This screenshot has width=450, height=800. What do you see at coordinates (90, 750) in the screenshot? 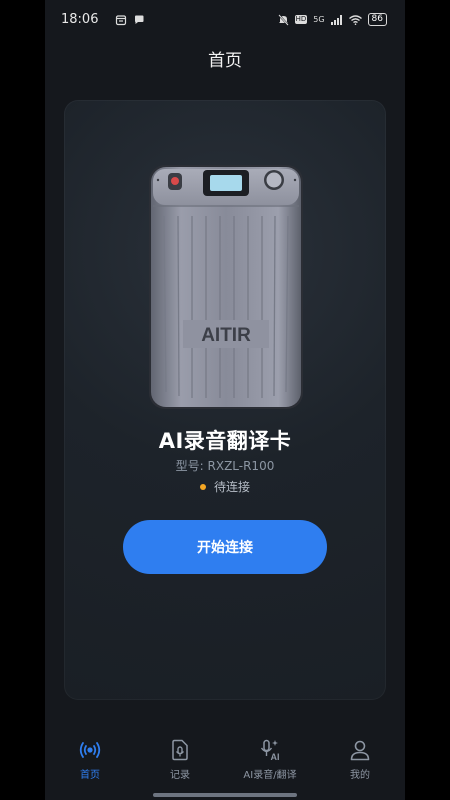
I see `broadcast-icon` at bounding box center [90, 750].